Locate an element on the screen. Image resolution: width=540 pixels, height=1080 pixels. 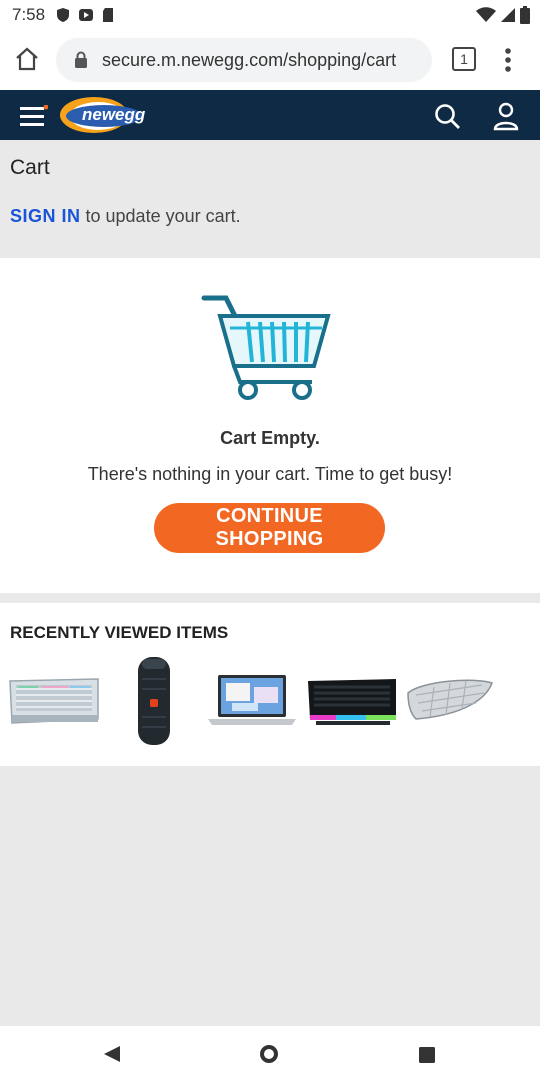
recents-icon is located at coordinates (427, 1055).